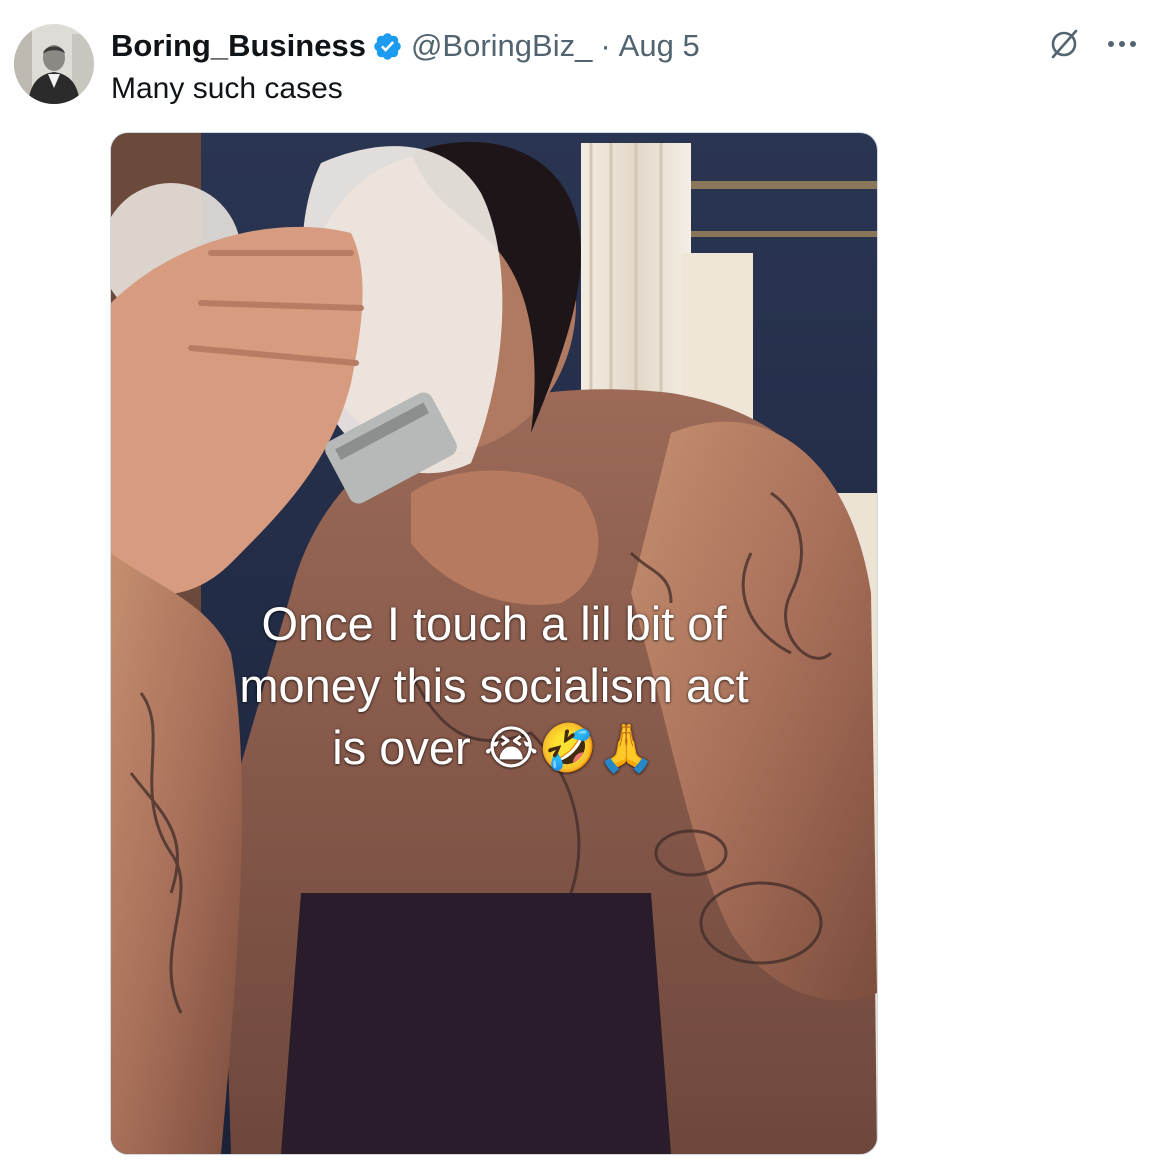 The image size is (1154, 1172). Describe the element at coordinates (405, 46) in the screenshot. I see `tweet-header: Boring_Business @BoringBiz_ · Aug 5` at that location.